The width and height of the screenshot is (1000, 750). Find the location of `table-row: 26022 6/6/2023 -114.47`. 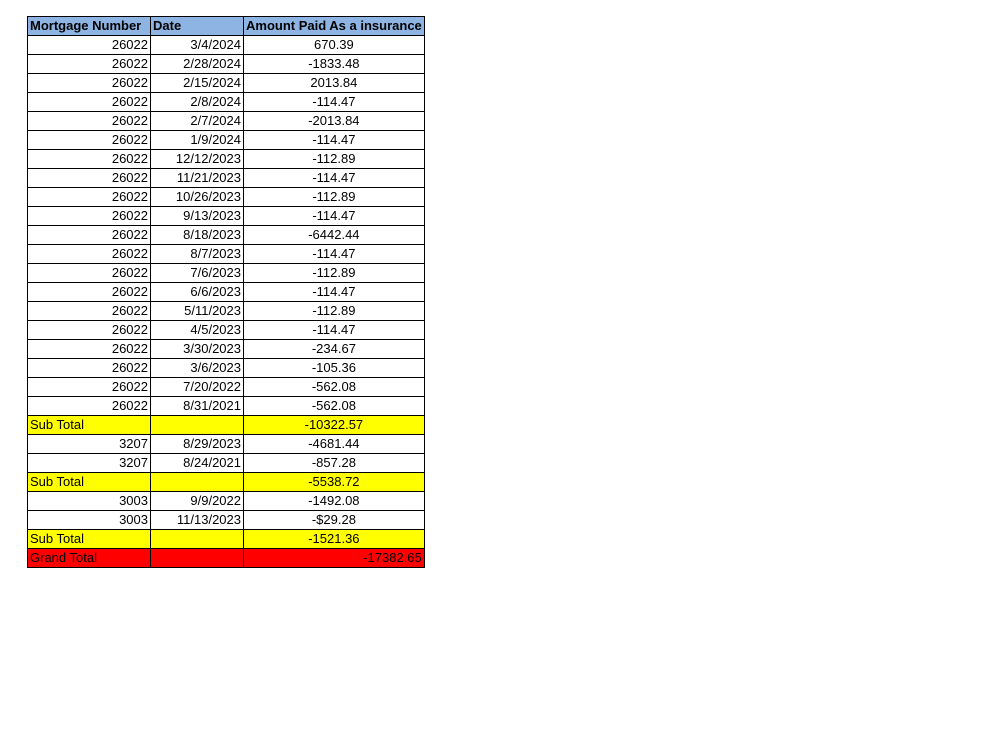

table-row: 26022 6/6/2023 -114.47 is located at coordinates (226, 292).